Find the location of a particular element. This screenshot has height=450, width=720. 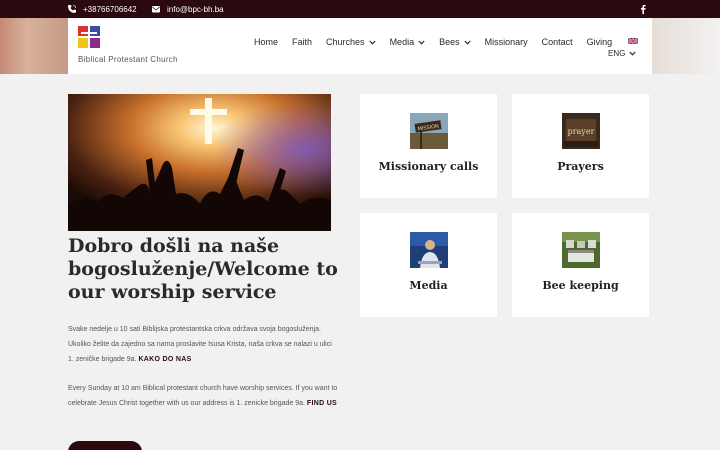

card-bee-keeping: Bee keeping is located at coordinates (580, 265).